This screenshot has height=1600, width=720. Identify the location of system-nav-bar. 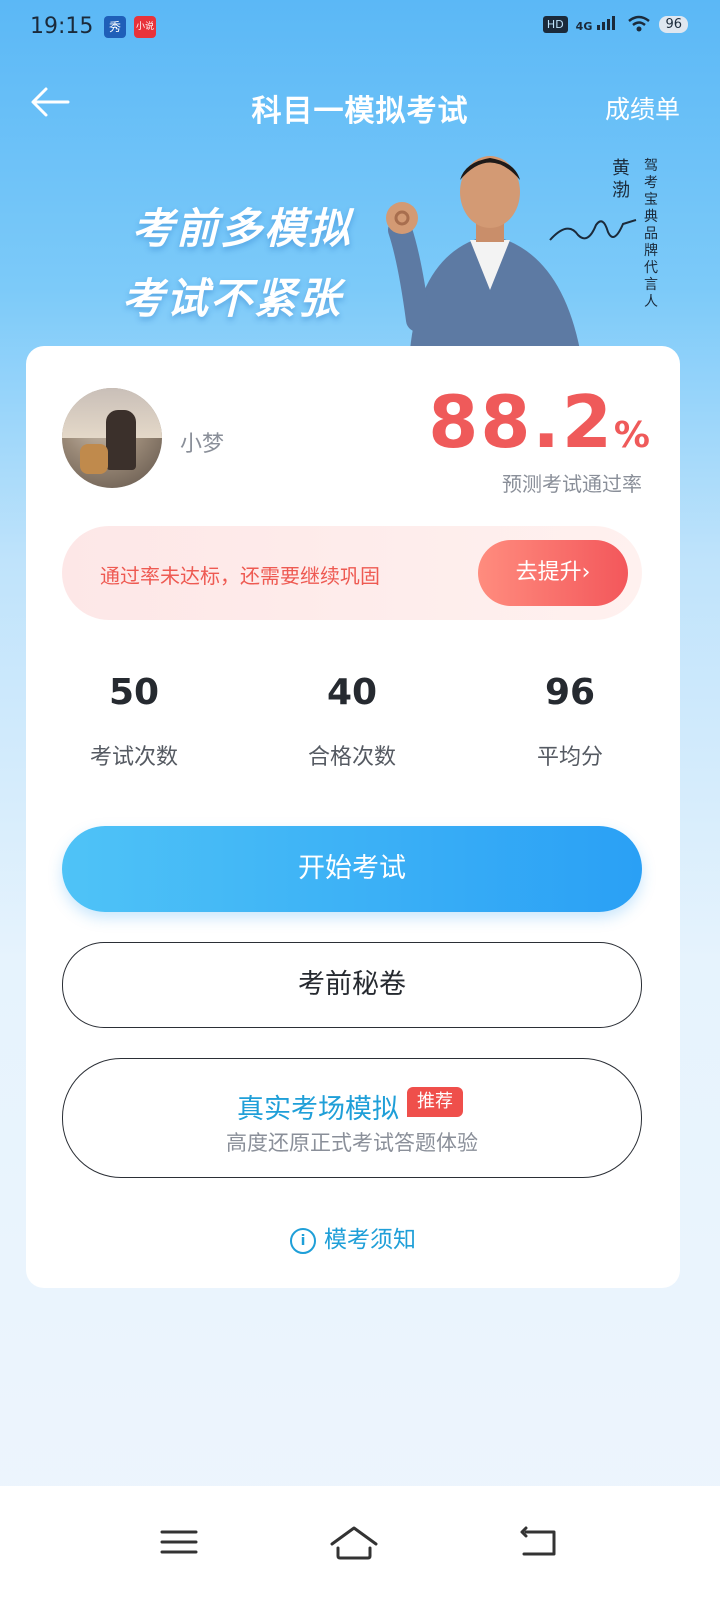
(360, 1543).